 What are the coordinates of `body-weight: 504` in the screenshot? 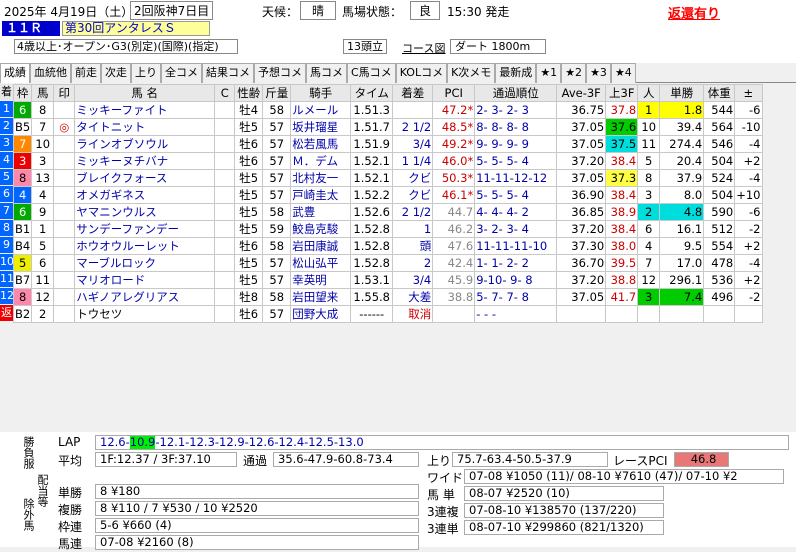 It's located at (719, 161).